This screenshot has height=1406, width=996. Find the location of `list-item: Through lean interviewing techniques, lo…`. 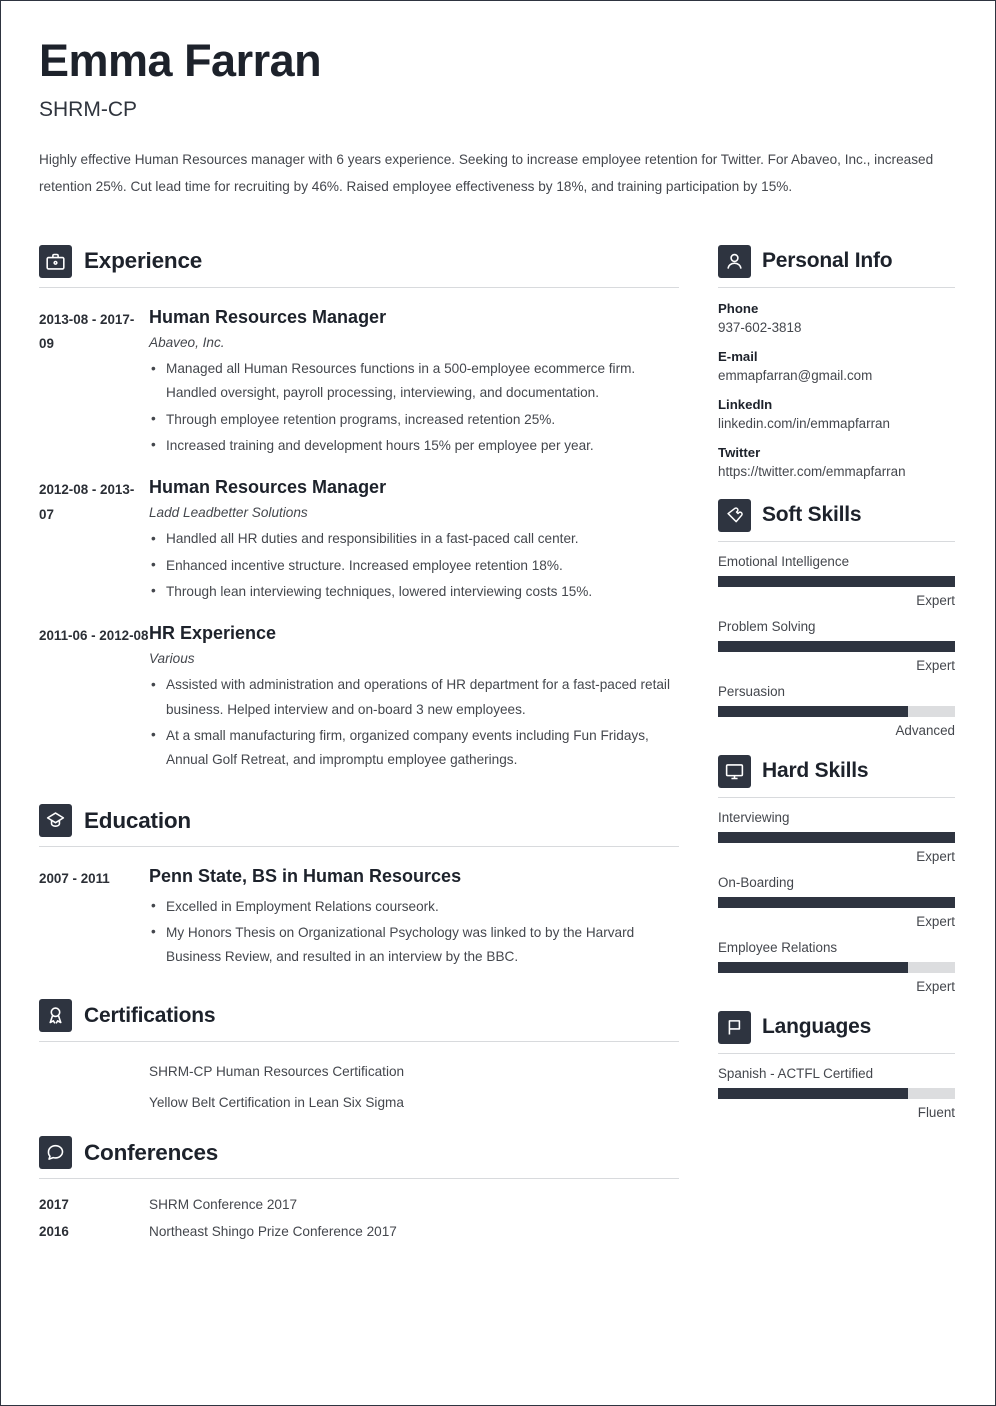

list-item: Through lean interviewing techniques, lo… is located at coordinates (414, 591).